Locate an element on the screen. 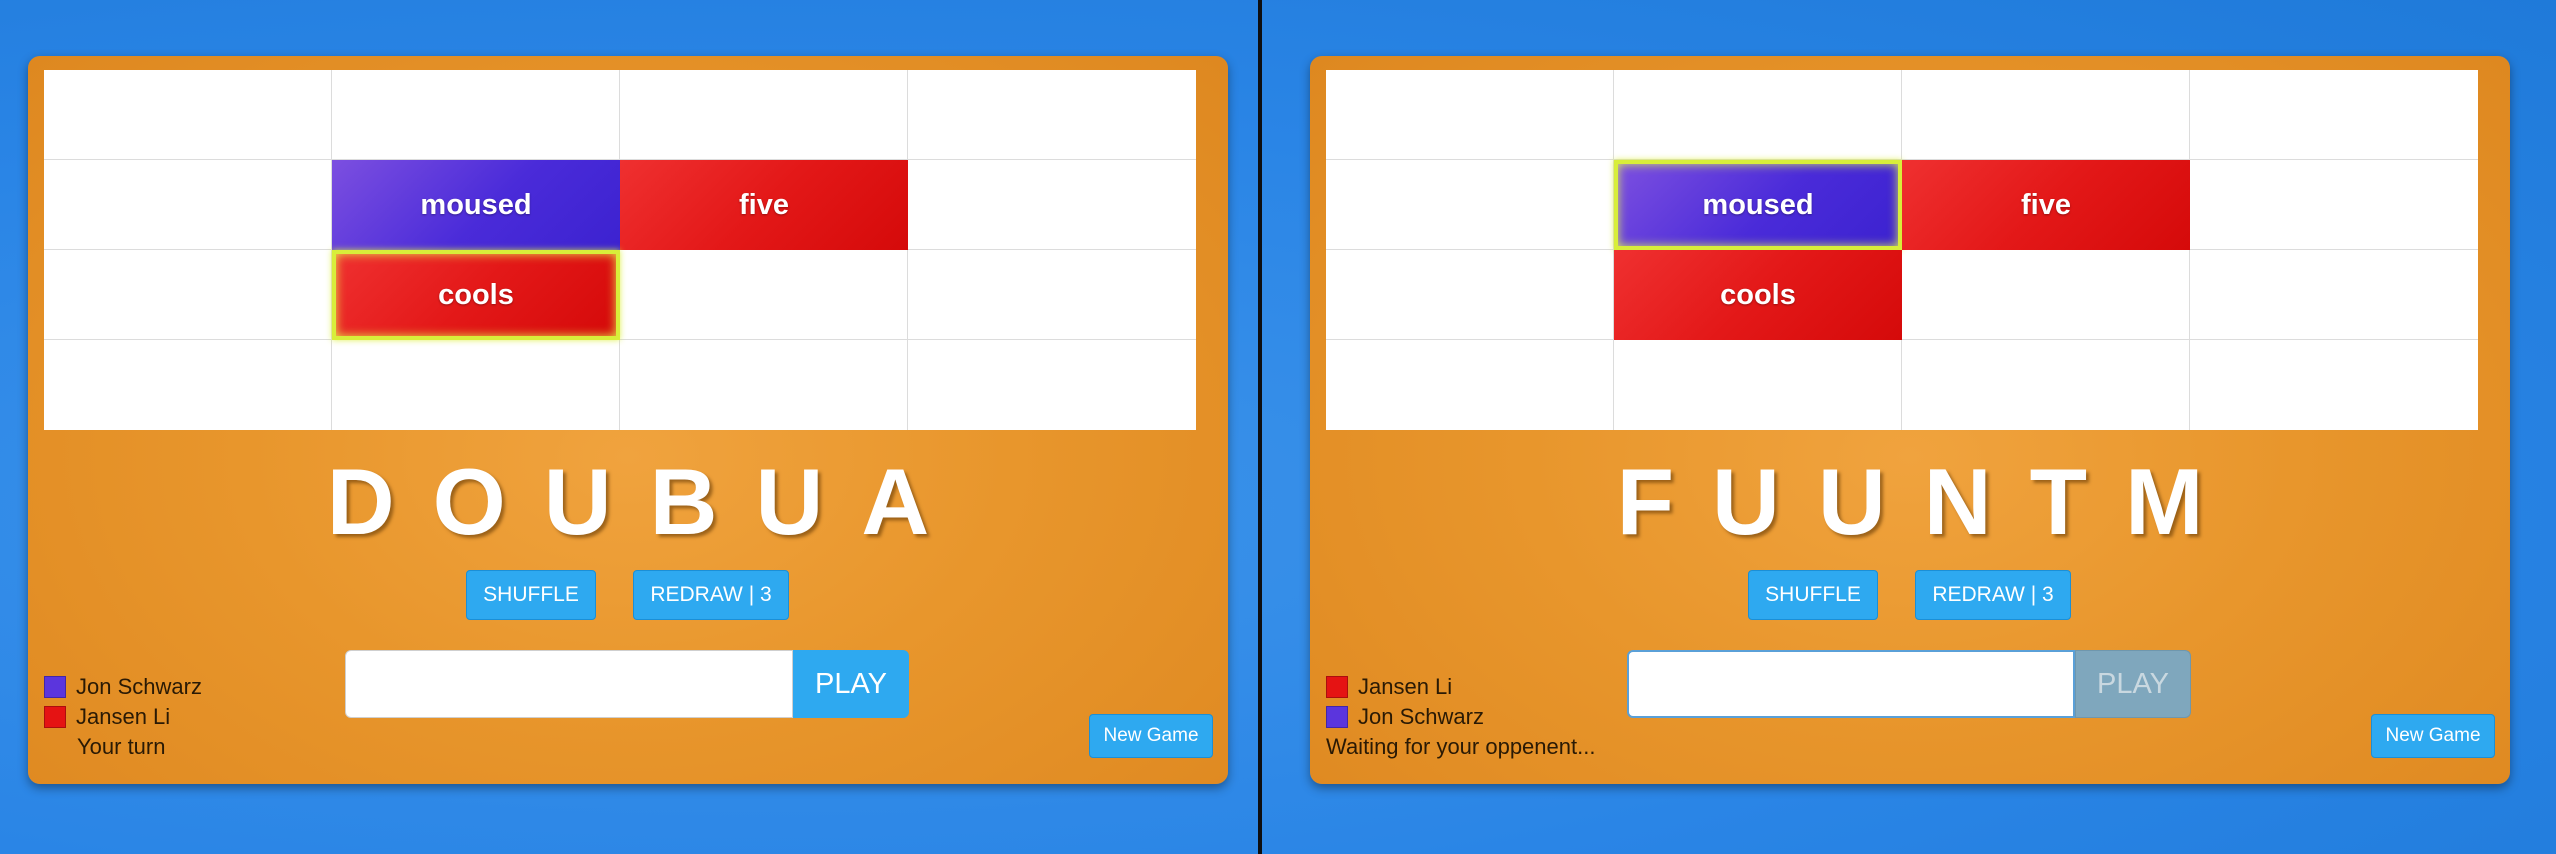 The height and width of the screenshot is (854, 2556). word-tile-moused: moused is located at coordinates (476, 205).